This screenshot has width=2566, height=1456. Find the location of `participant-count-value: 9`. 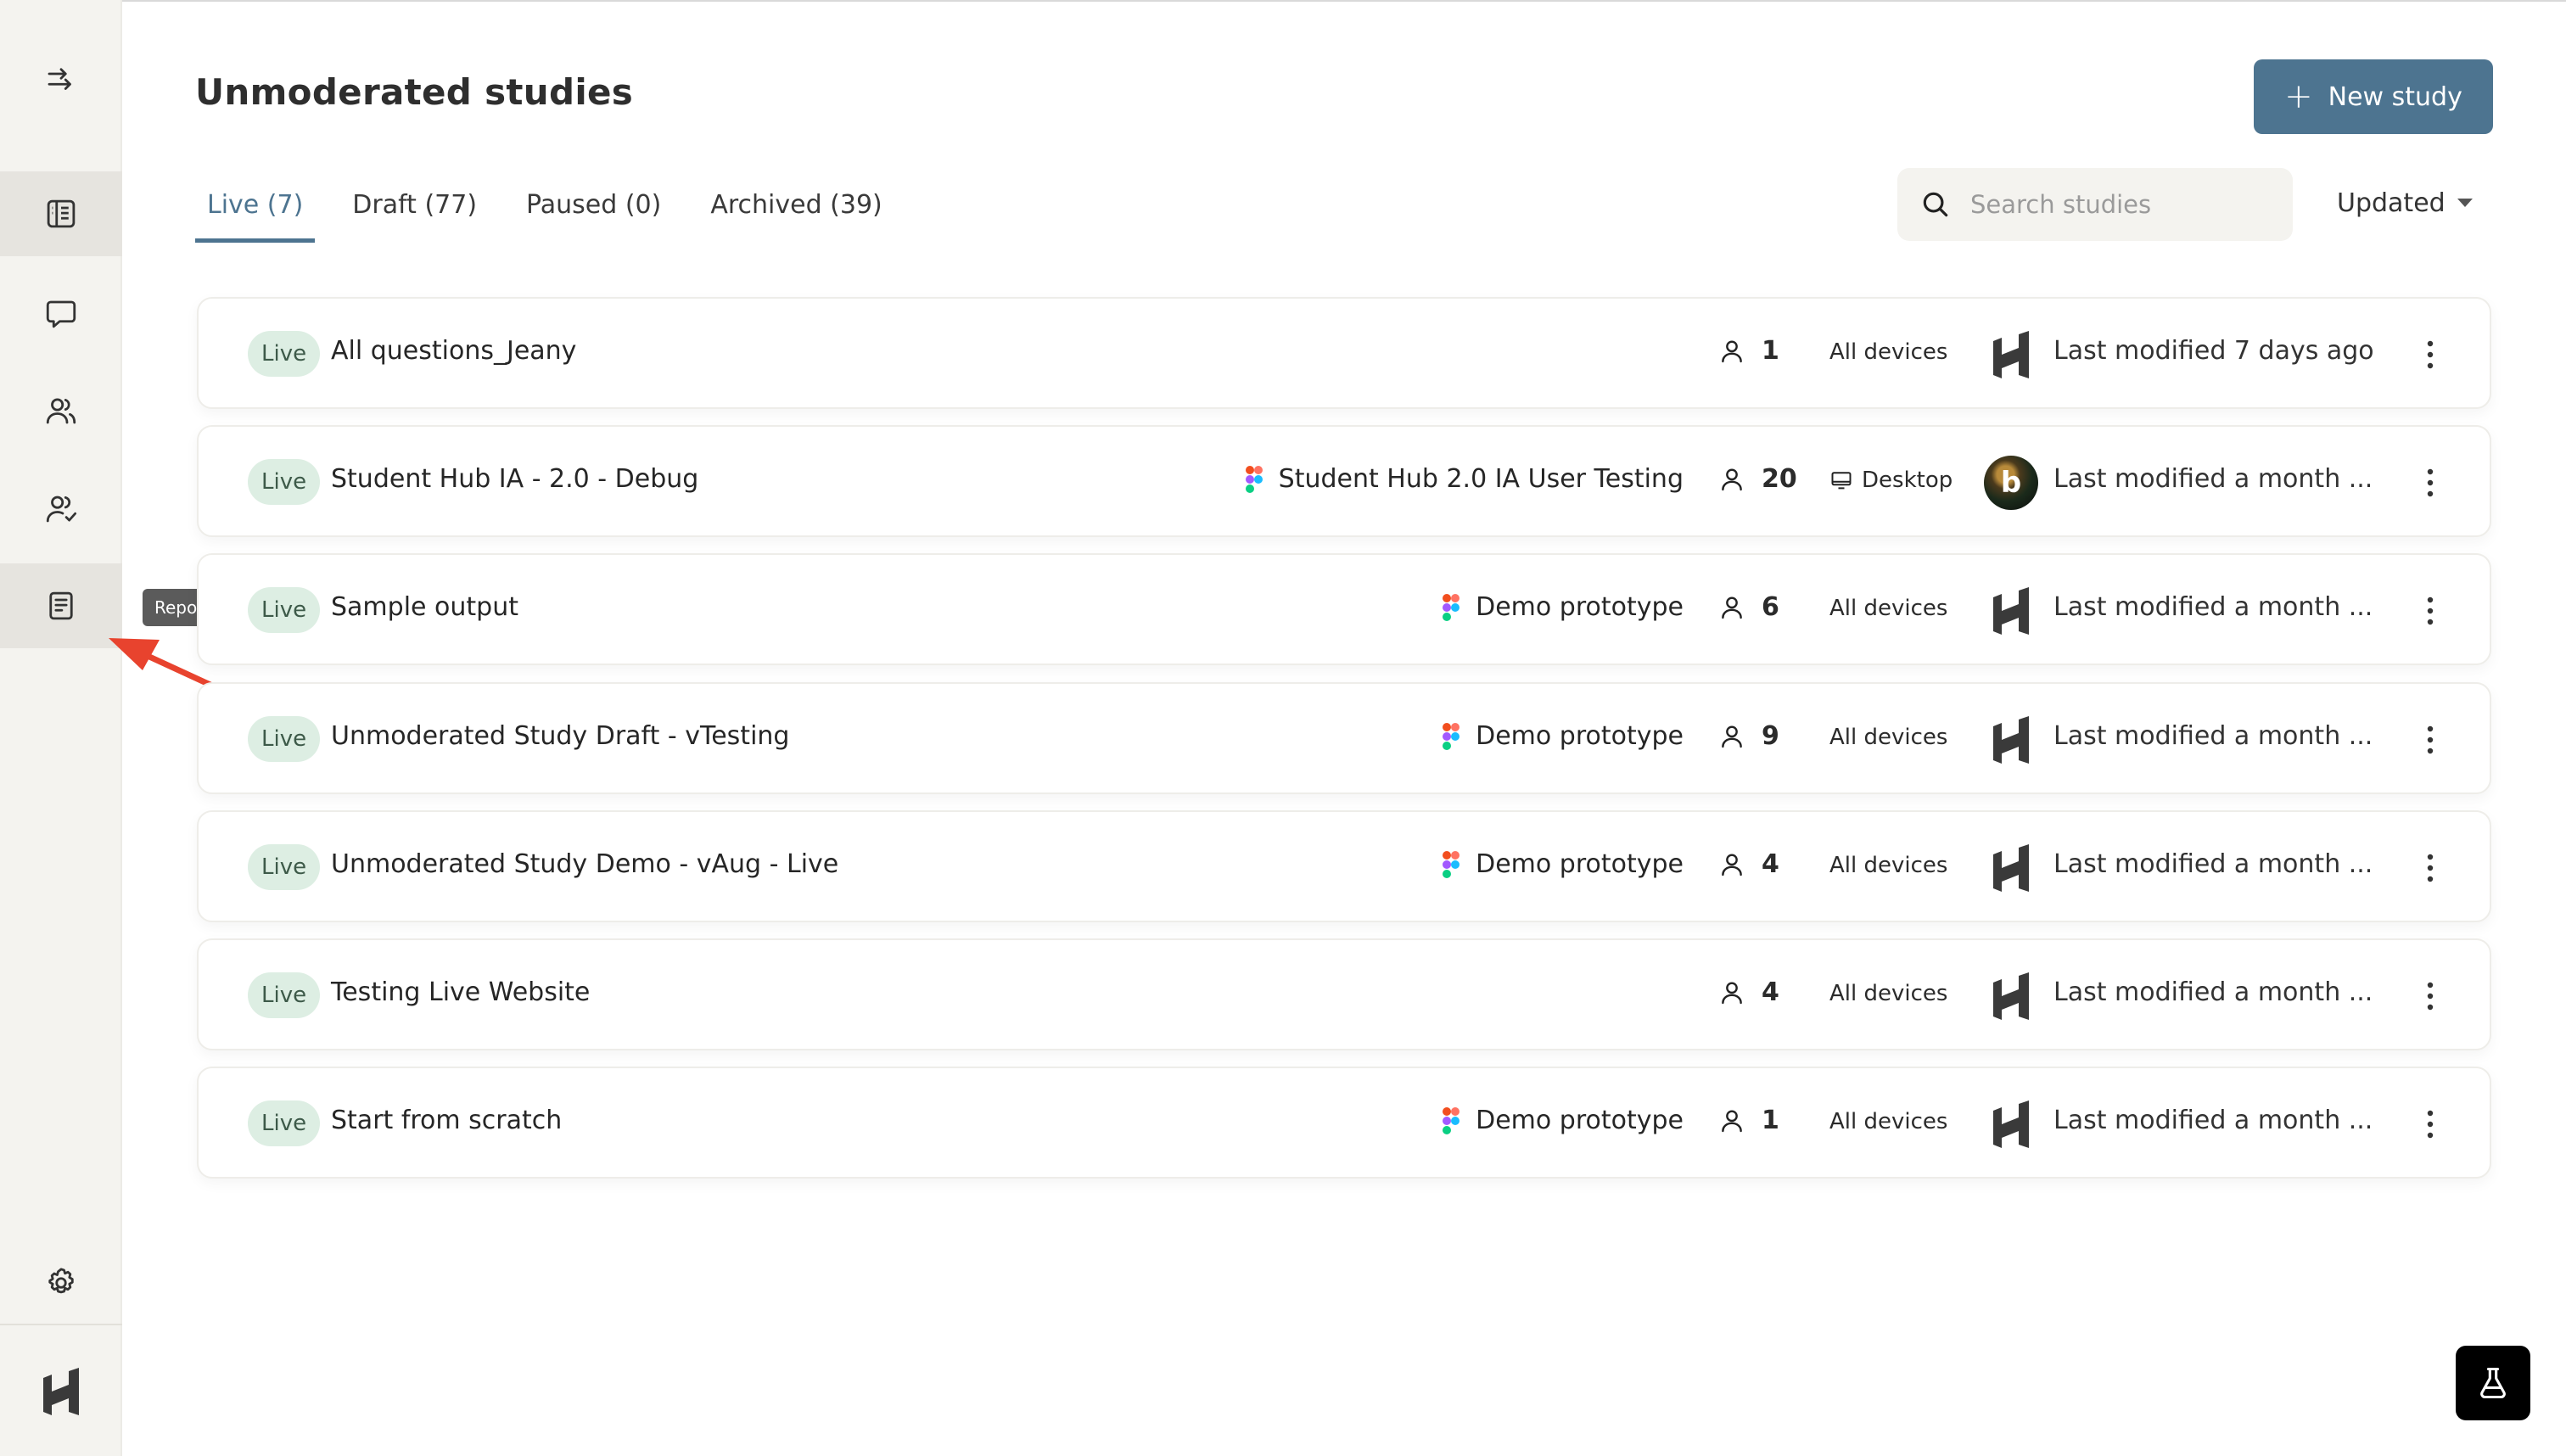

participant-count-value: 9 is located at coordinates (1770, 736).